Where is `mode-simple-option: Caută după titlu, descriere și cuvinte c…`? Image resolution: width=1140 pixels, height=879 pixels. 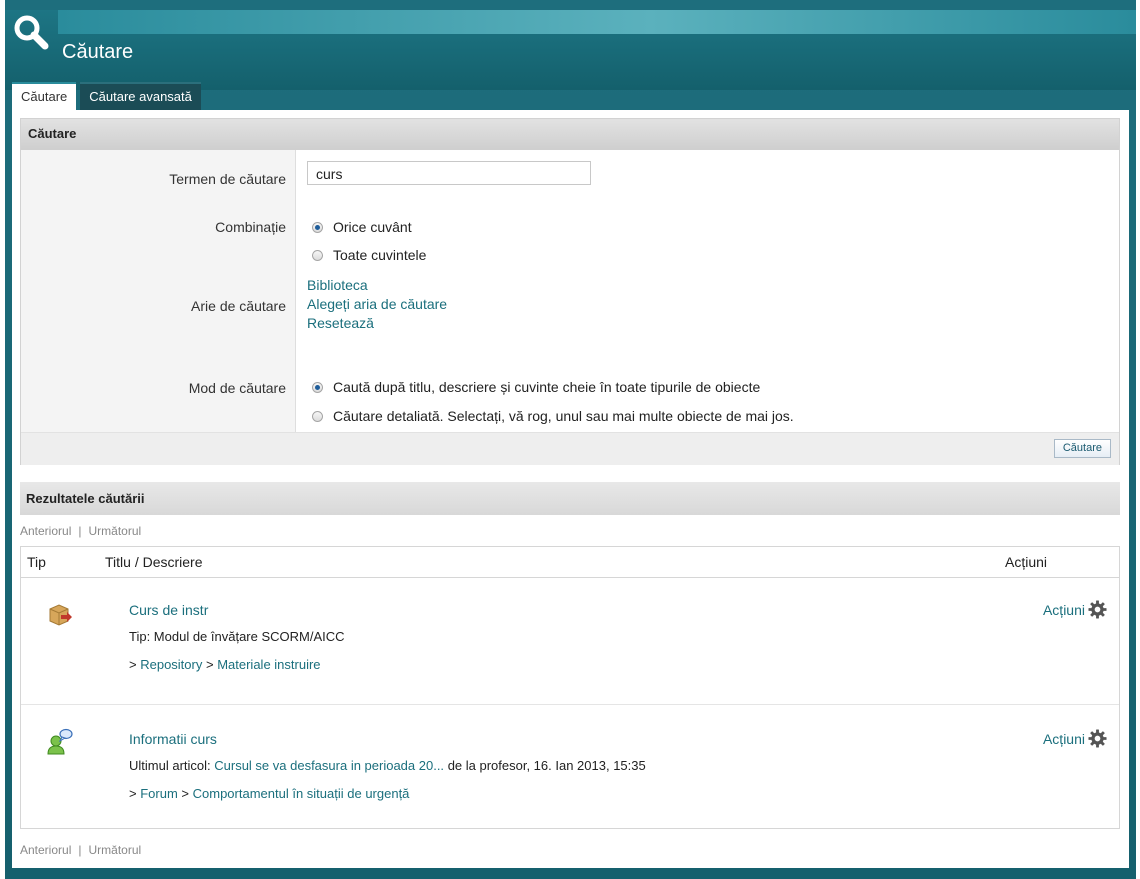
mode-simple-option: Caută după titlu, descriere și cuvinte c… is located at coordinates (536, 387).